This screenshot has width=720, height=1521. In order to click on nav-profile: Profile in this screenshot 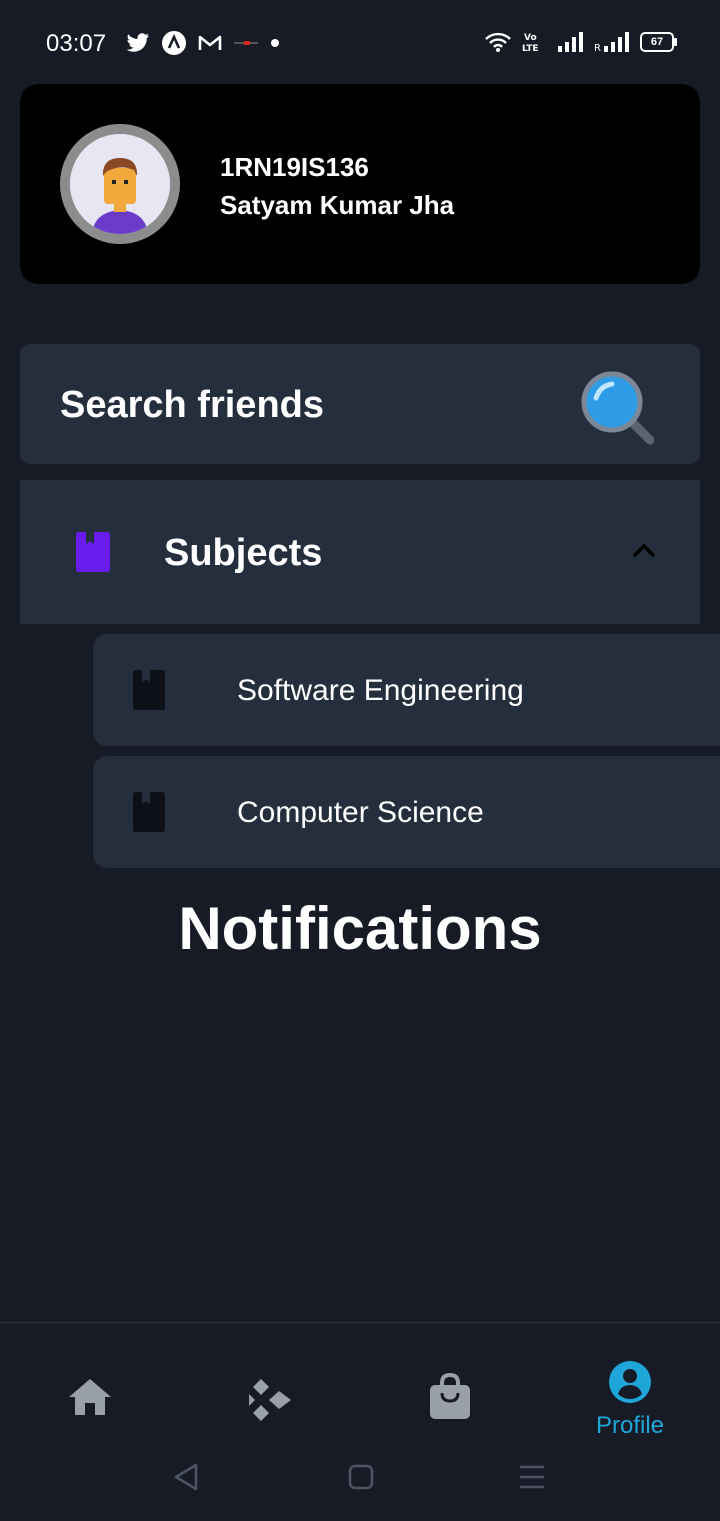, I will do `click(630, 1400)`.